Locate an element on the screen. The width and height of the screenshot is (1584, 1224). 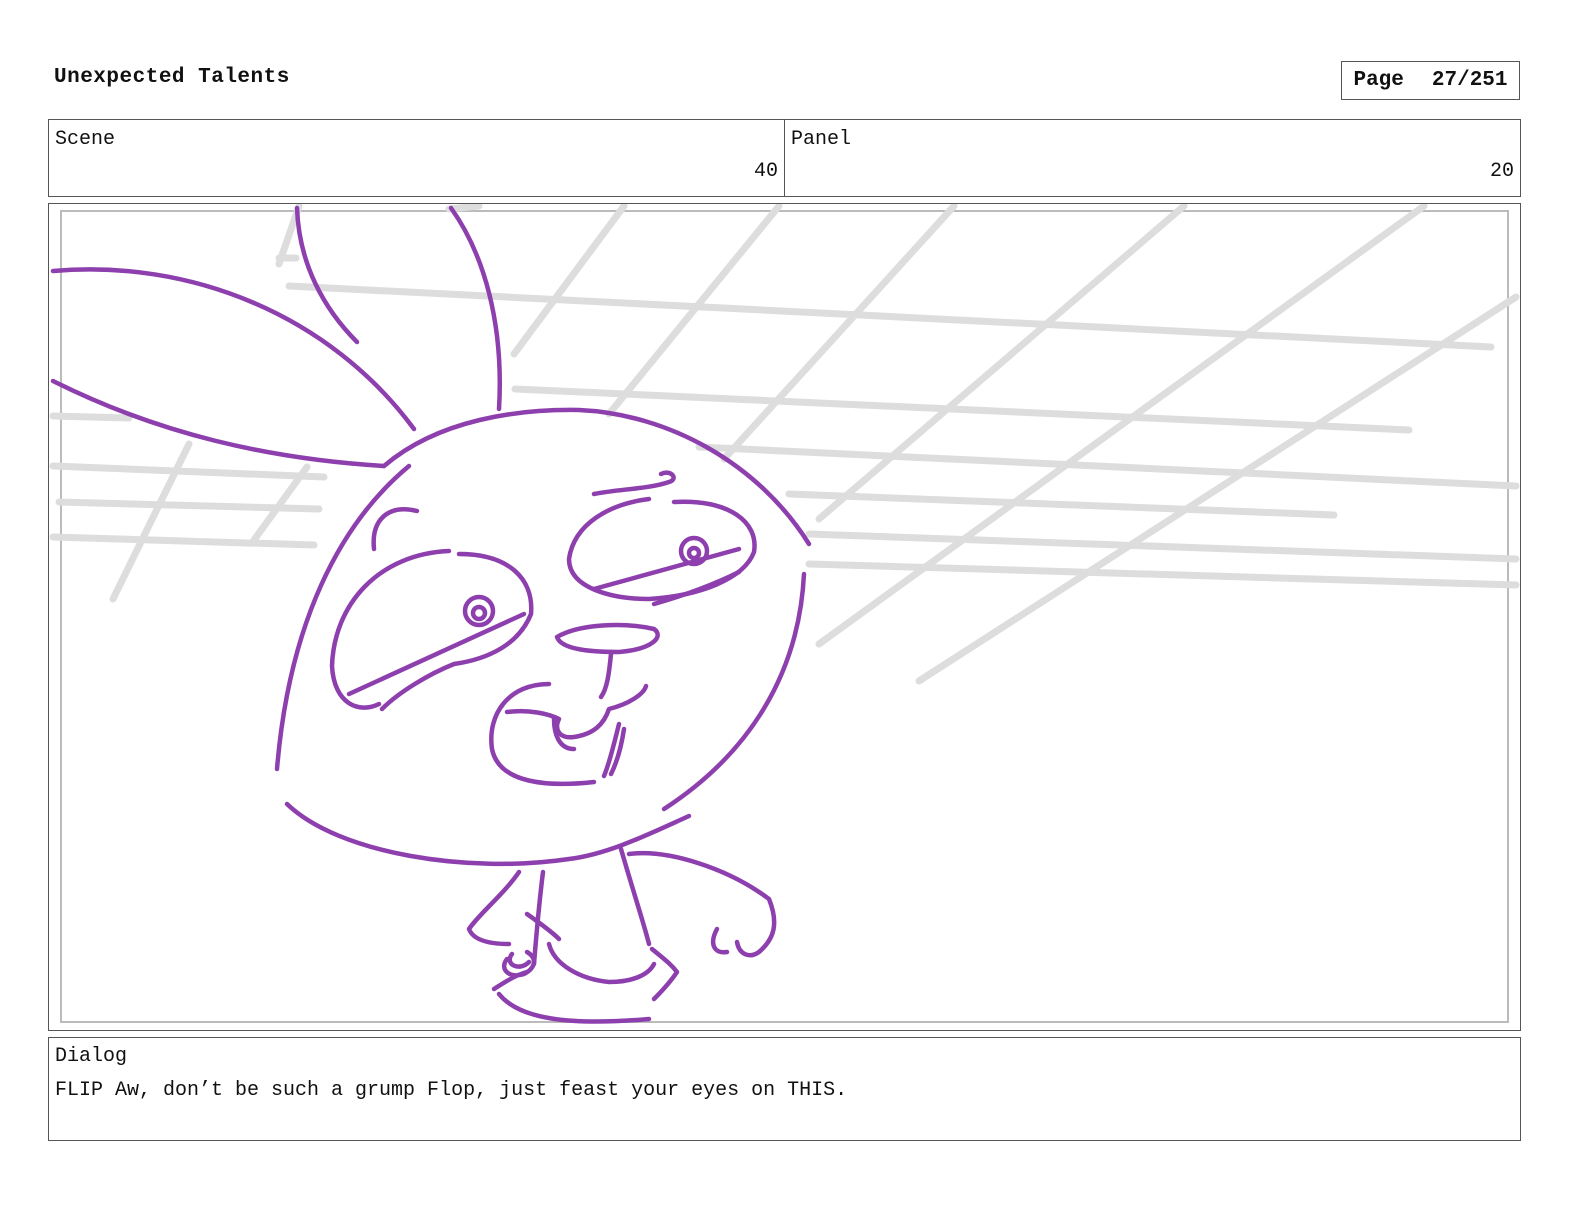
panel-cell: Panel 20 is located at coordinates (1152, 158).